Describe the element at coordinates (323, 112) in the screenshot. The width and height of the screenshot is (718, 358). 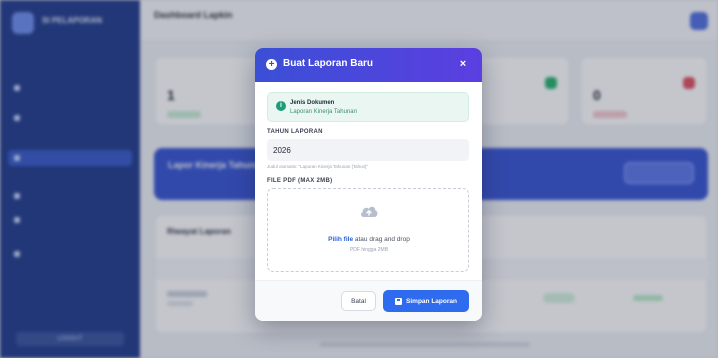
I see `info-value: Laporan Kinerja Tahunan` at that location.